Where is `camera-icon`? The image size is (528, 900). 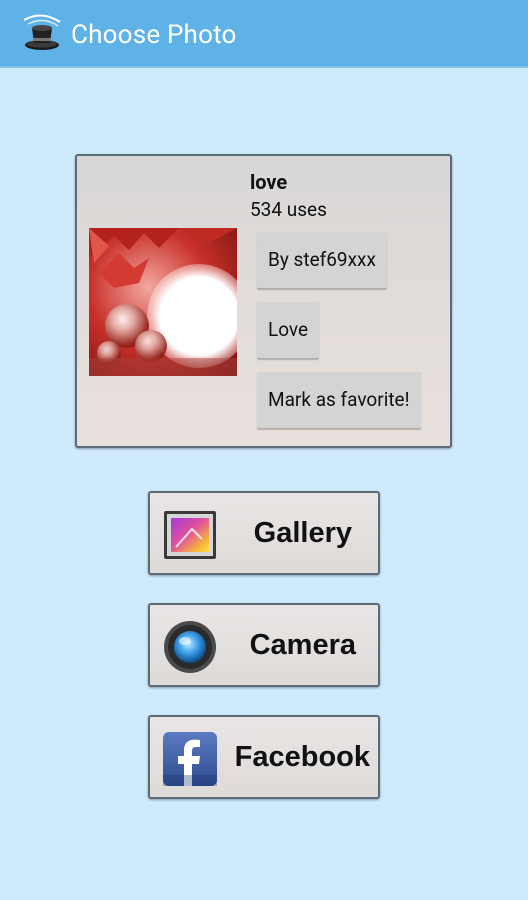
camera-icon is located at coordinates (190, 647).